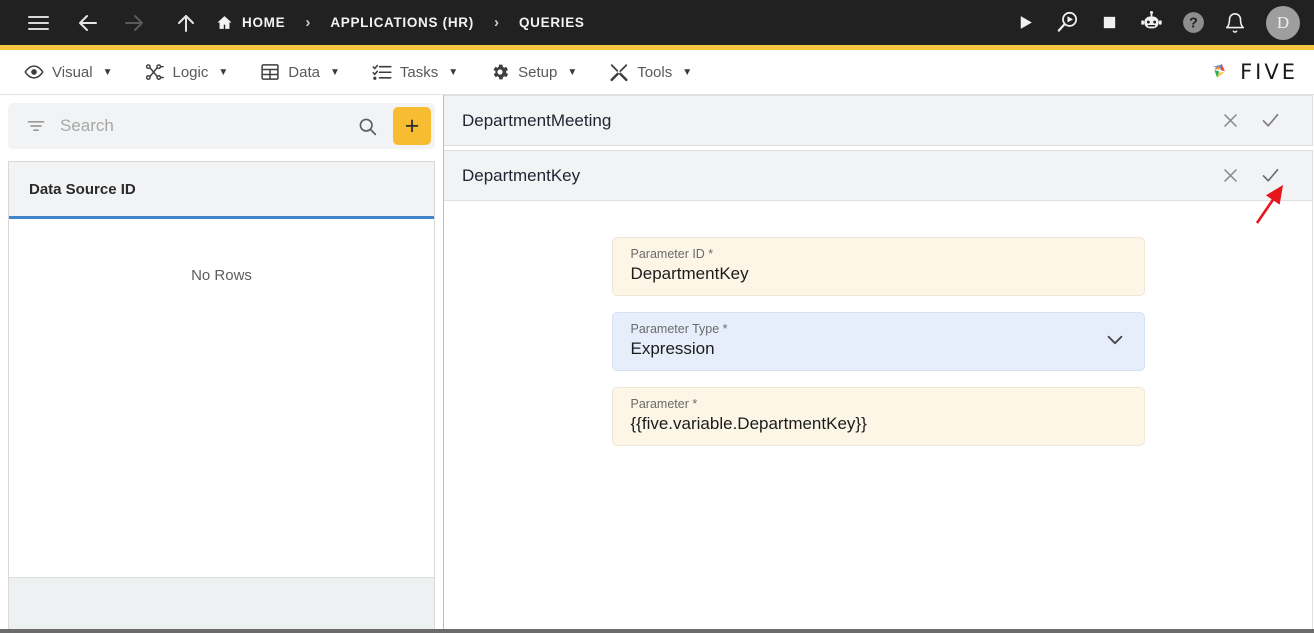 Image resolution: width=1314 pixels, height=633 pixels. I want to click on breadcrumb-label-home: HOME, so click(264, 22).